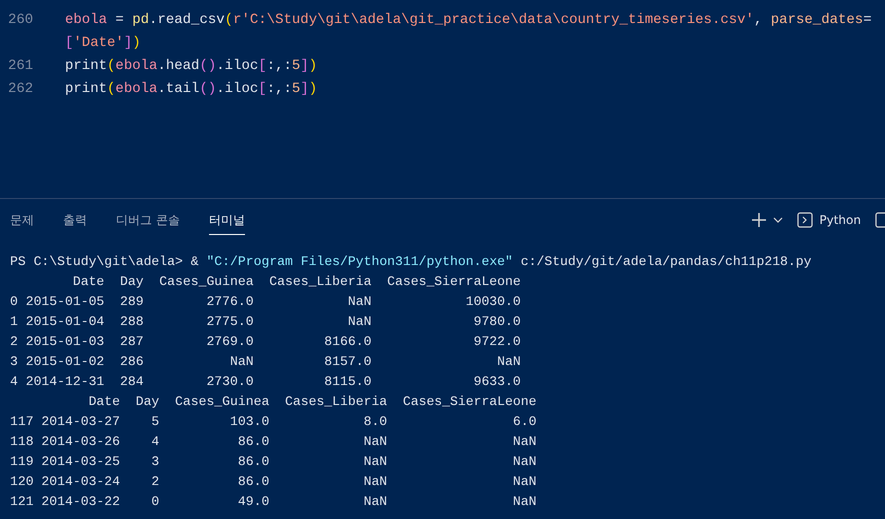 The height and width of the screenshot is (519, 885). What do you see at coordinates (266, 302) in the screenshot?
I see `terminal-line: 0 2015-01-05 289 2776.0 NaN 10030.0` at bounding box center [266, 302].